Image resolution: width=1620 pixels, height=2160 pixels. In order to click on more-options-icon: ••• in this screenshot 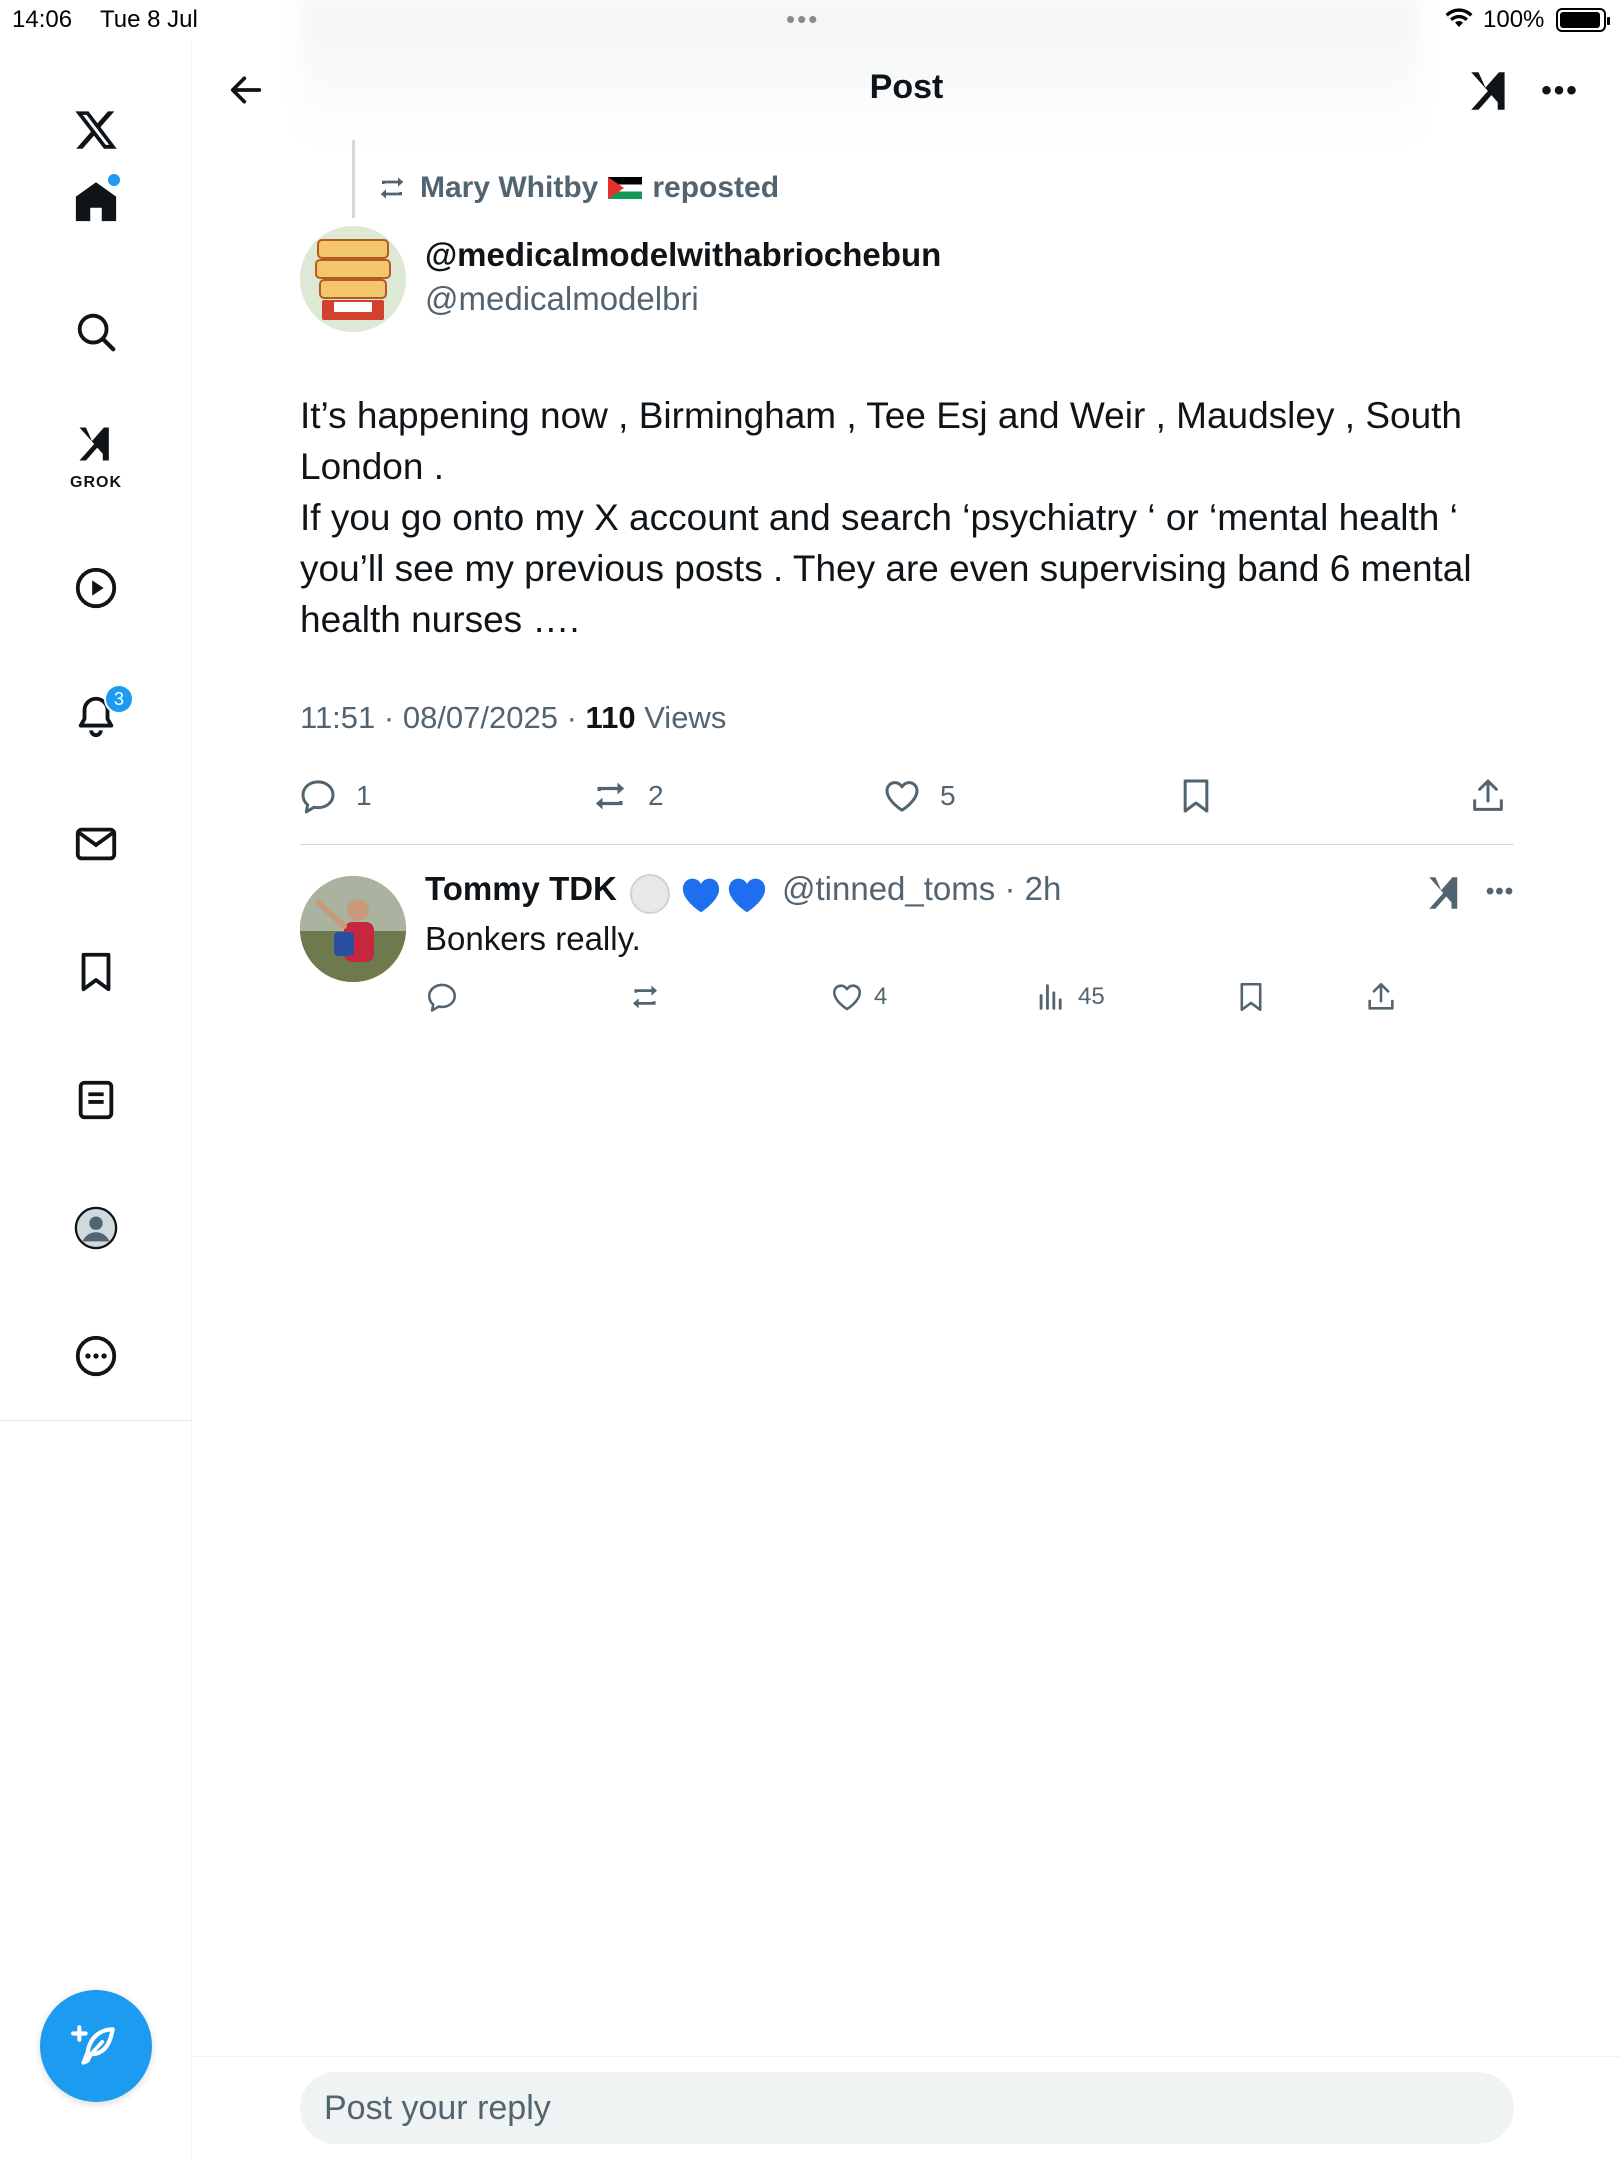, I will do `click(1560, 91)`.